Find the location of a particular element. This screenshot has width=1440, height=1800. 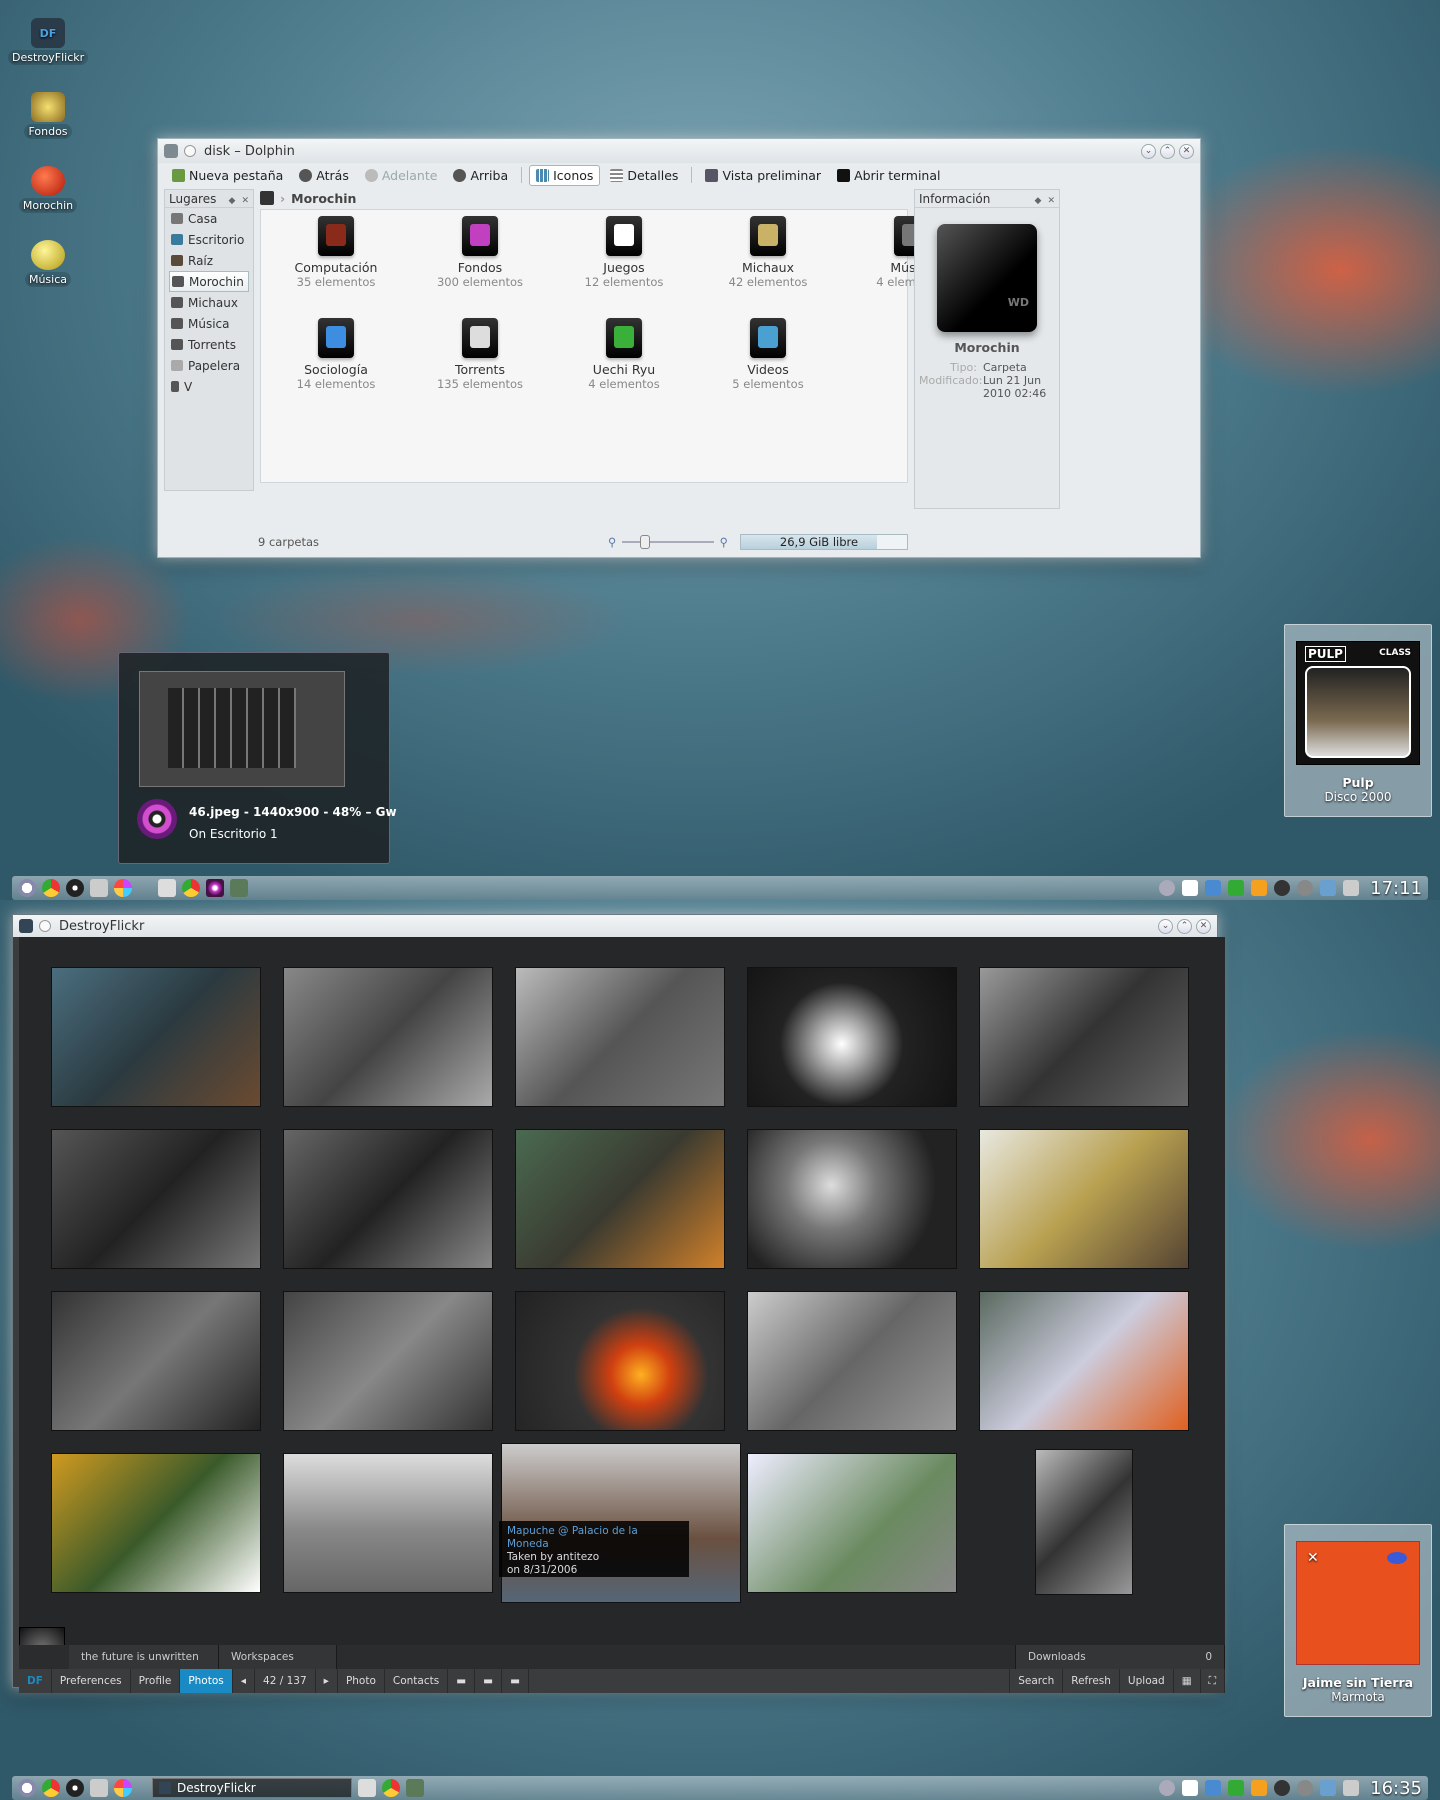

downloads-tab: Downloads 0 is located at coordinates (1120, 1657).